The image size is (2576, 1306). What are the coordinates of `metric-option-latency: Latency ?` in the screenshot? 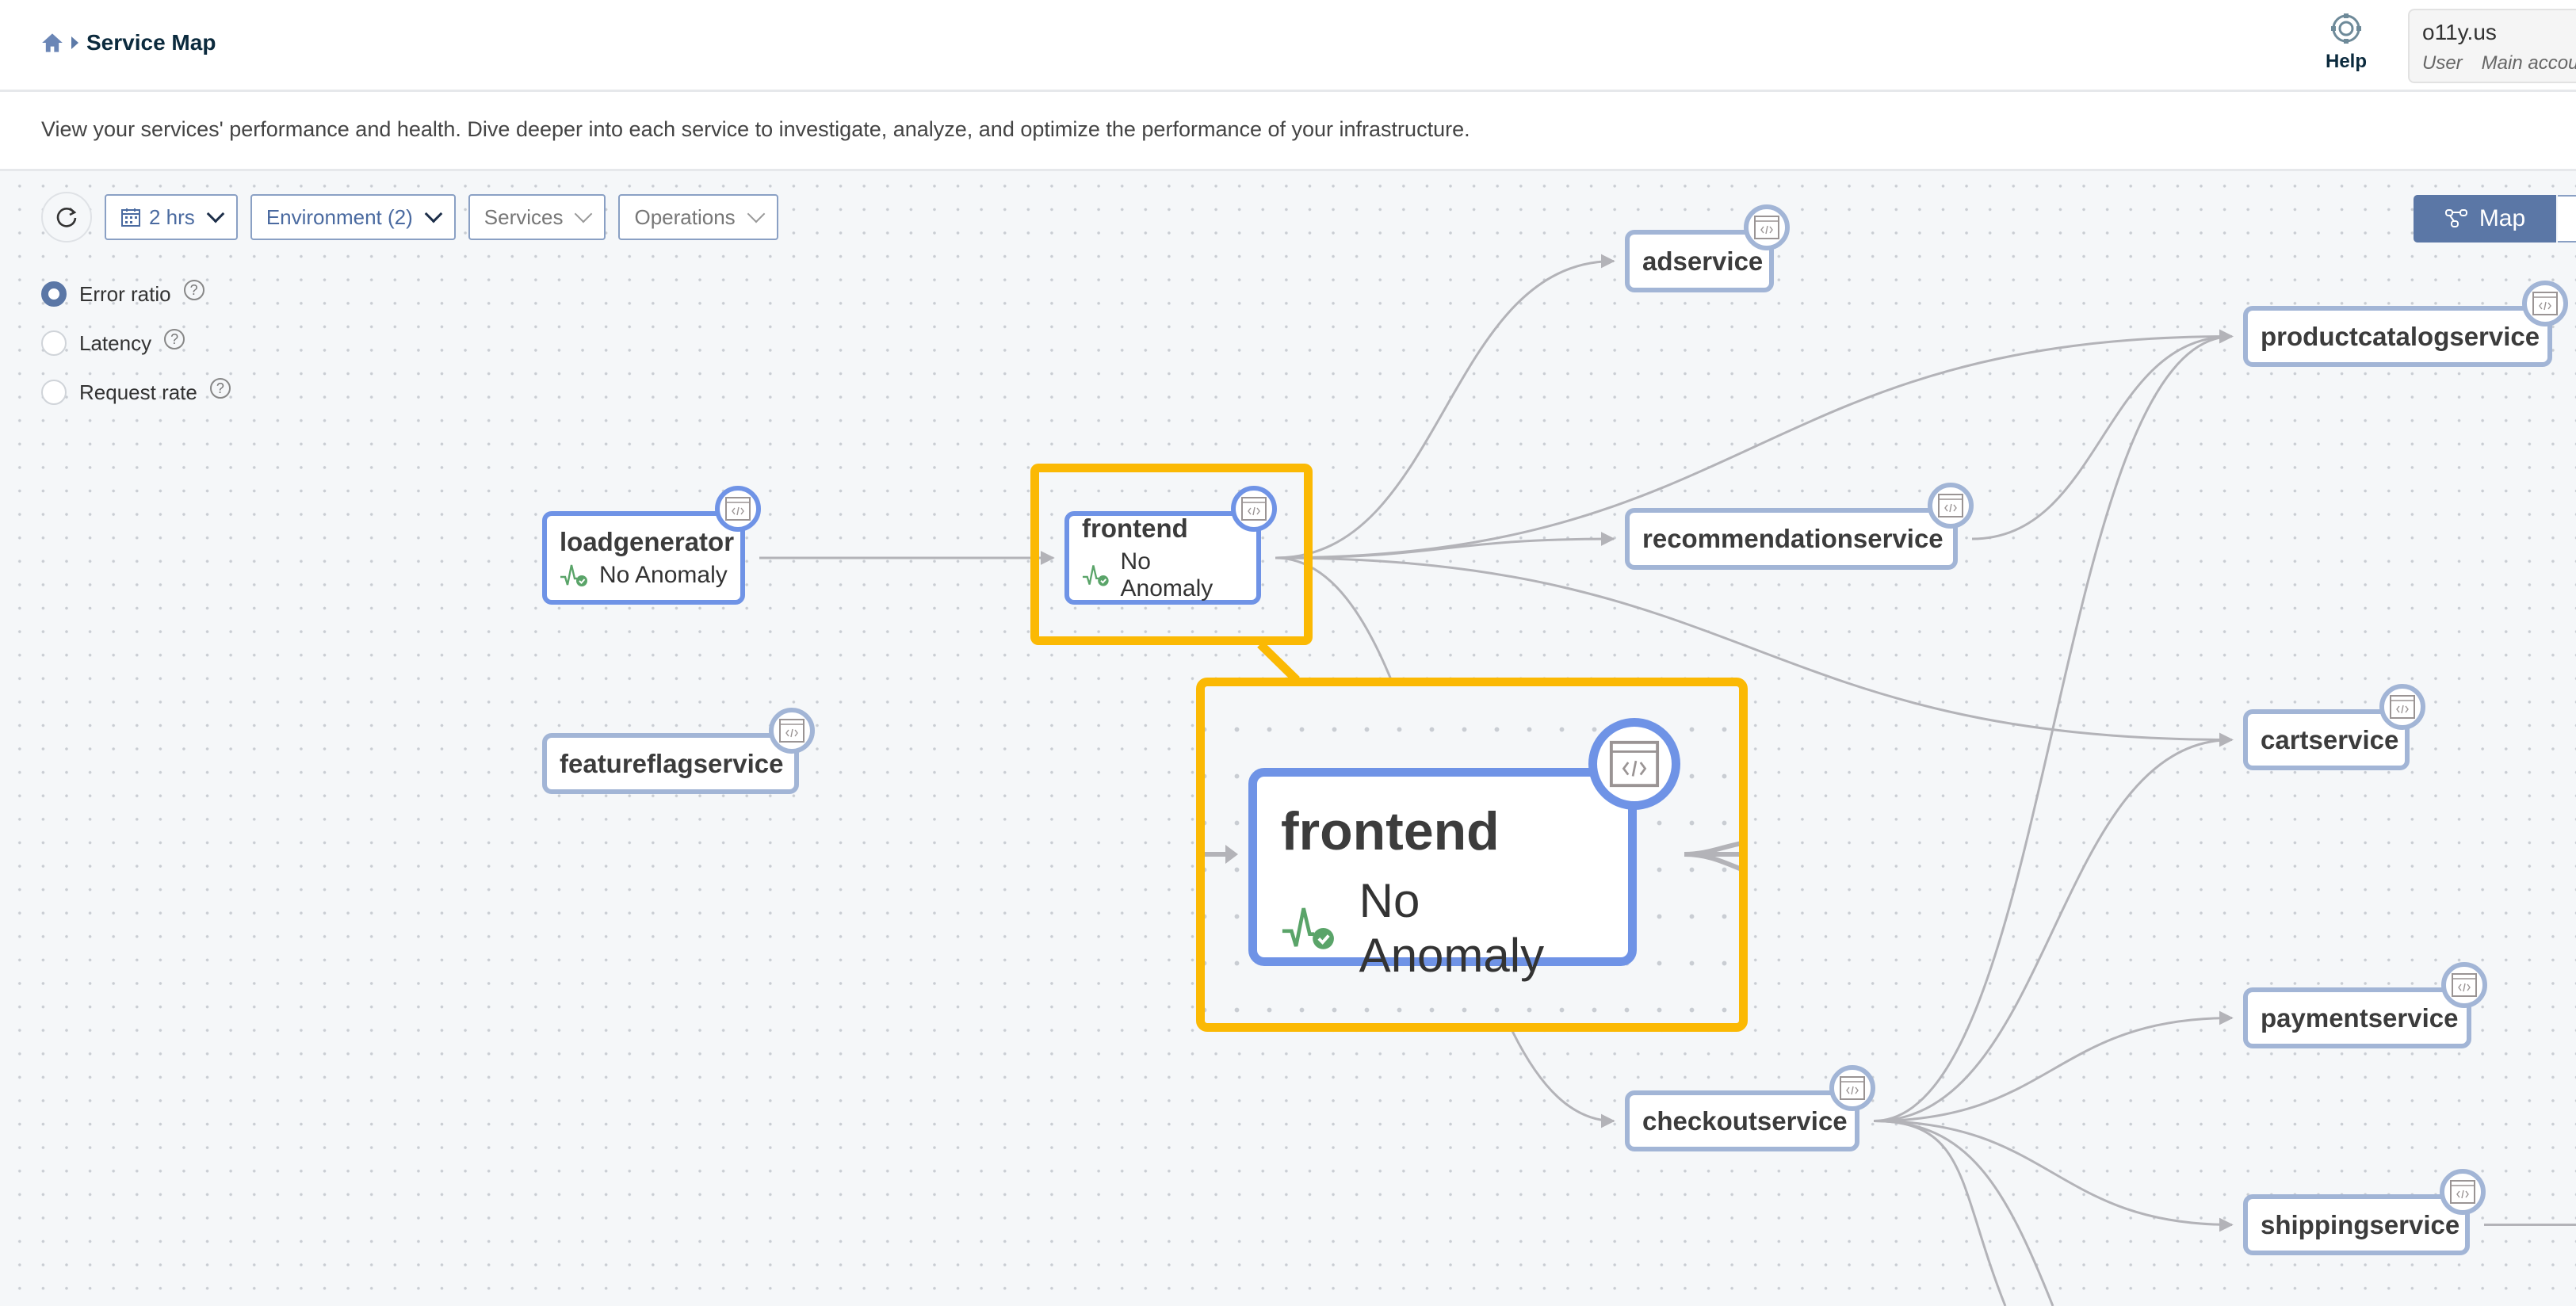 It's located at (136, 344).